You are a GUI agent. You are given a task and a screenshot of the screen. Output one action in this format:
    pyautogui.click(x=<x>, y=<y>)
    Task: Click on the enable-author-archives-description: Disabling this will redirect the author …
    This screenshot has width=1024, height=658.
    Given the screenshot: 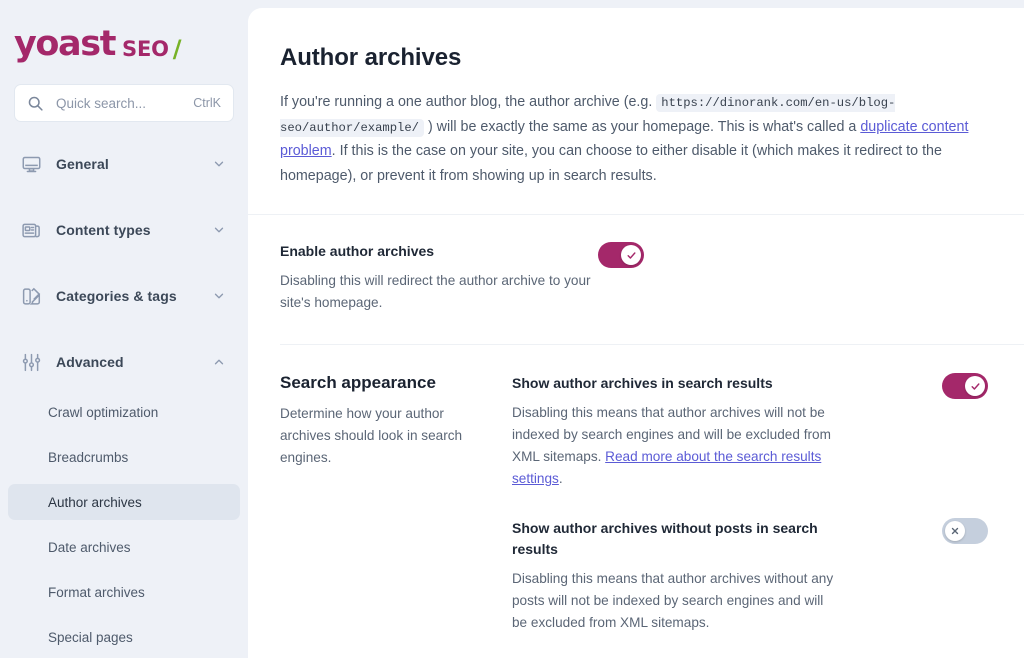 What is the action you would take?
    pyautogui.click(x=435, y=292)
    